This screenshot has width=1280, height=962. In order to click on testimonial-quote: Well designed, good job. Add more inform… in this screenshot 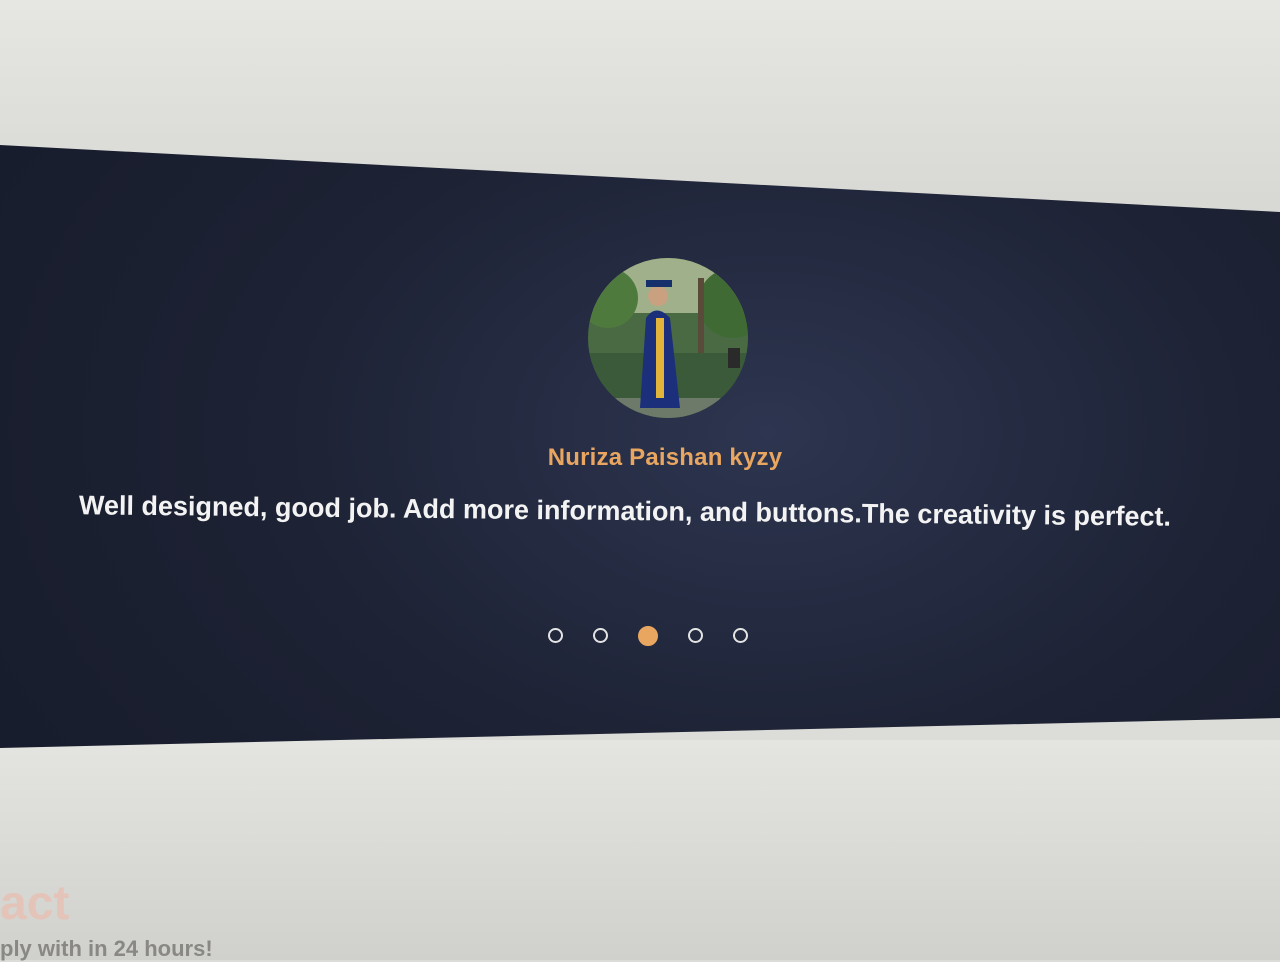, I will do `click(625, 511)`.